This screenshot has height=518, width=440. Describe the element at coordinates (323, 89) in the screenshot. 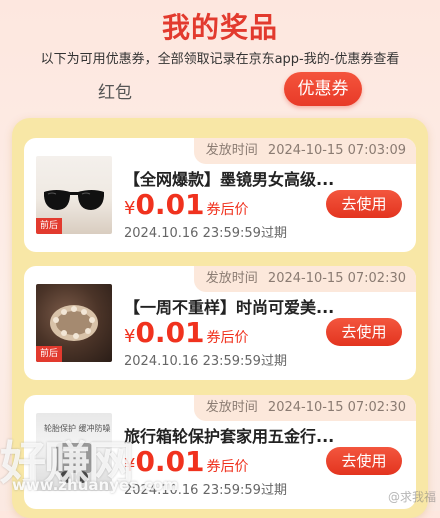

I see `tab-coupon: 优惠券` at that location.